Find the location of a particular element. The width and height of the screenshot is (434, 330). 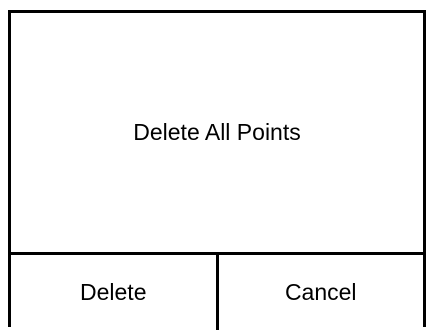

dialog-message: Delete All Points is located at coordinates (217, 132).